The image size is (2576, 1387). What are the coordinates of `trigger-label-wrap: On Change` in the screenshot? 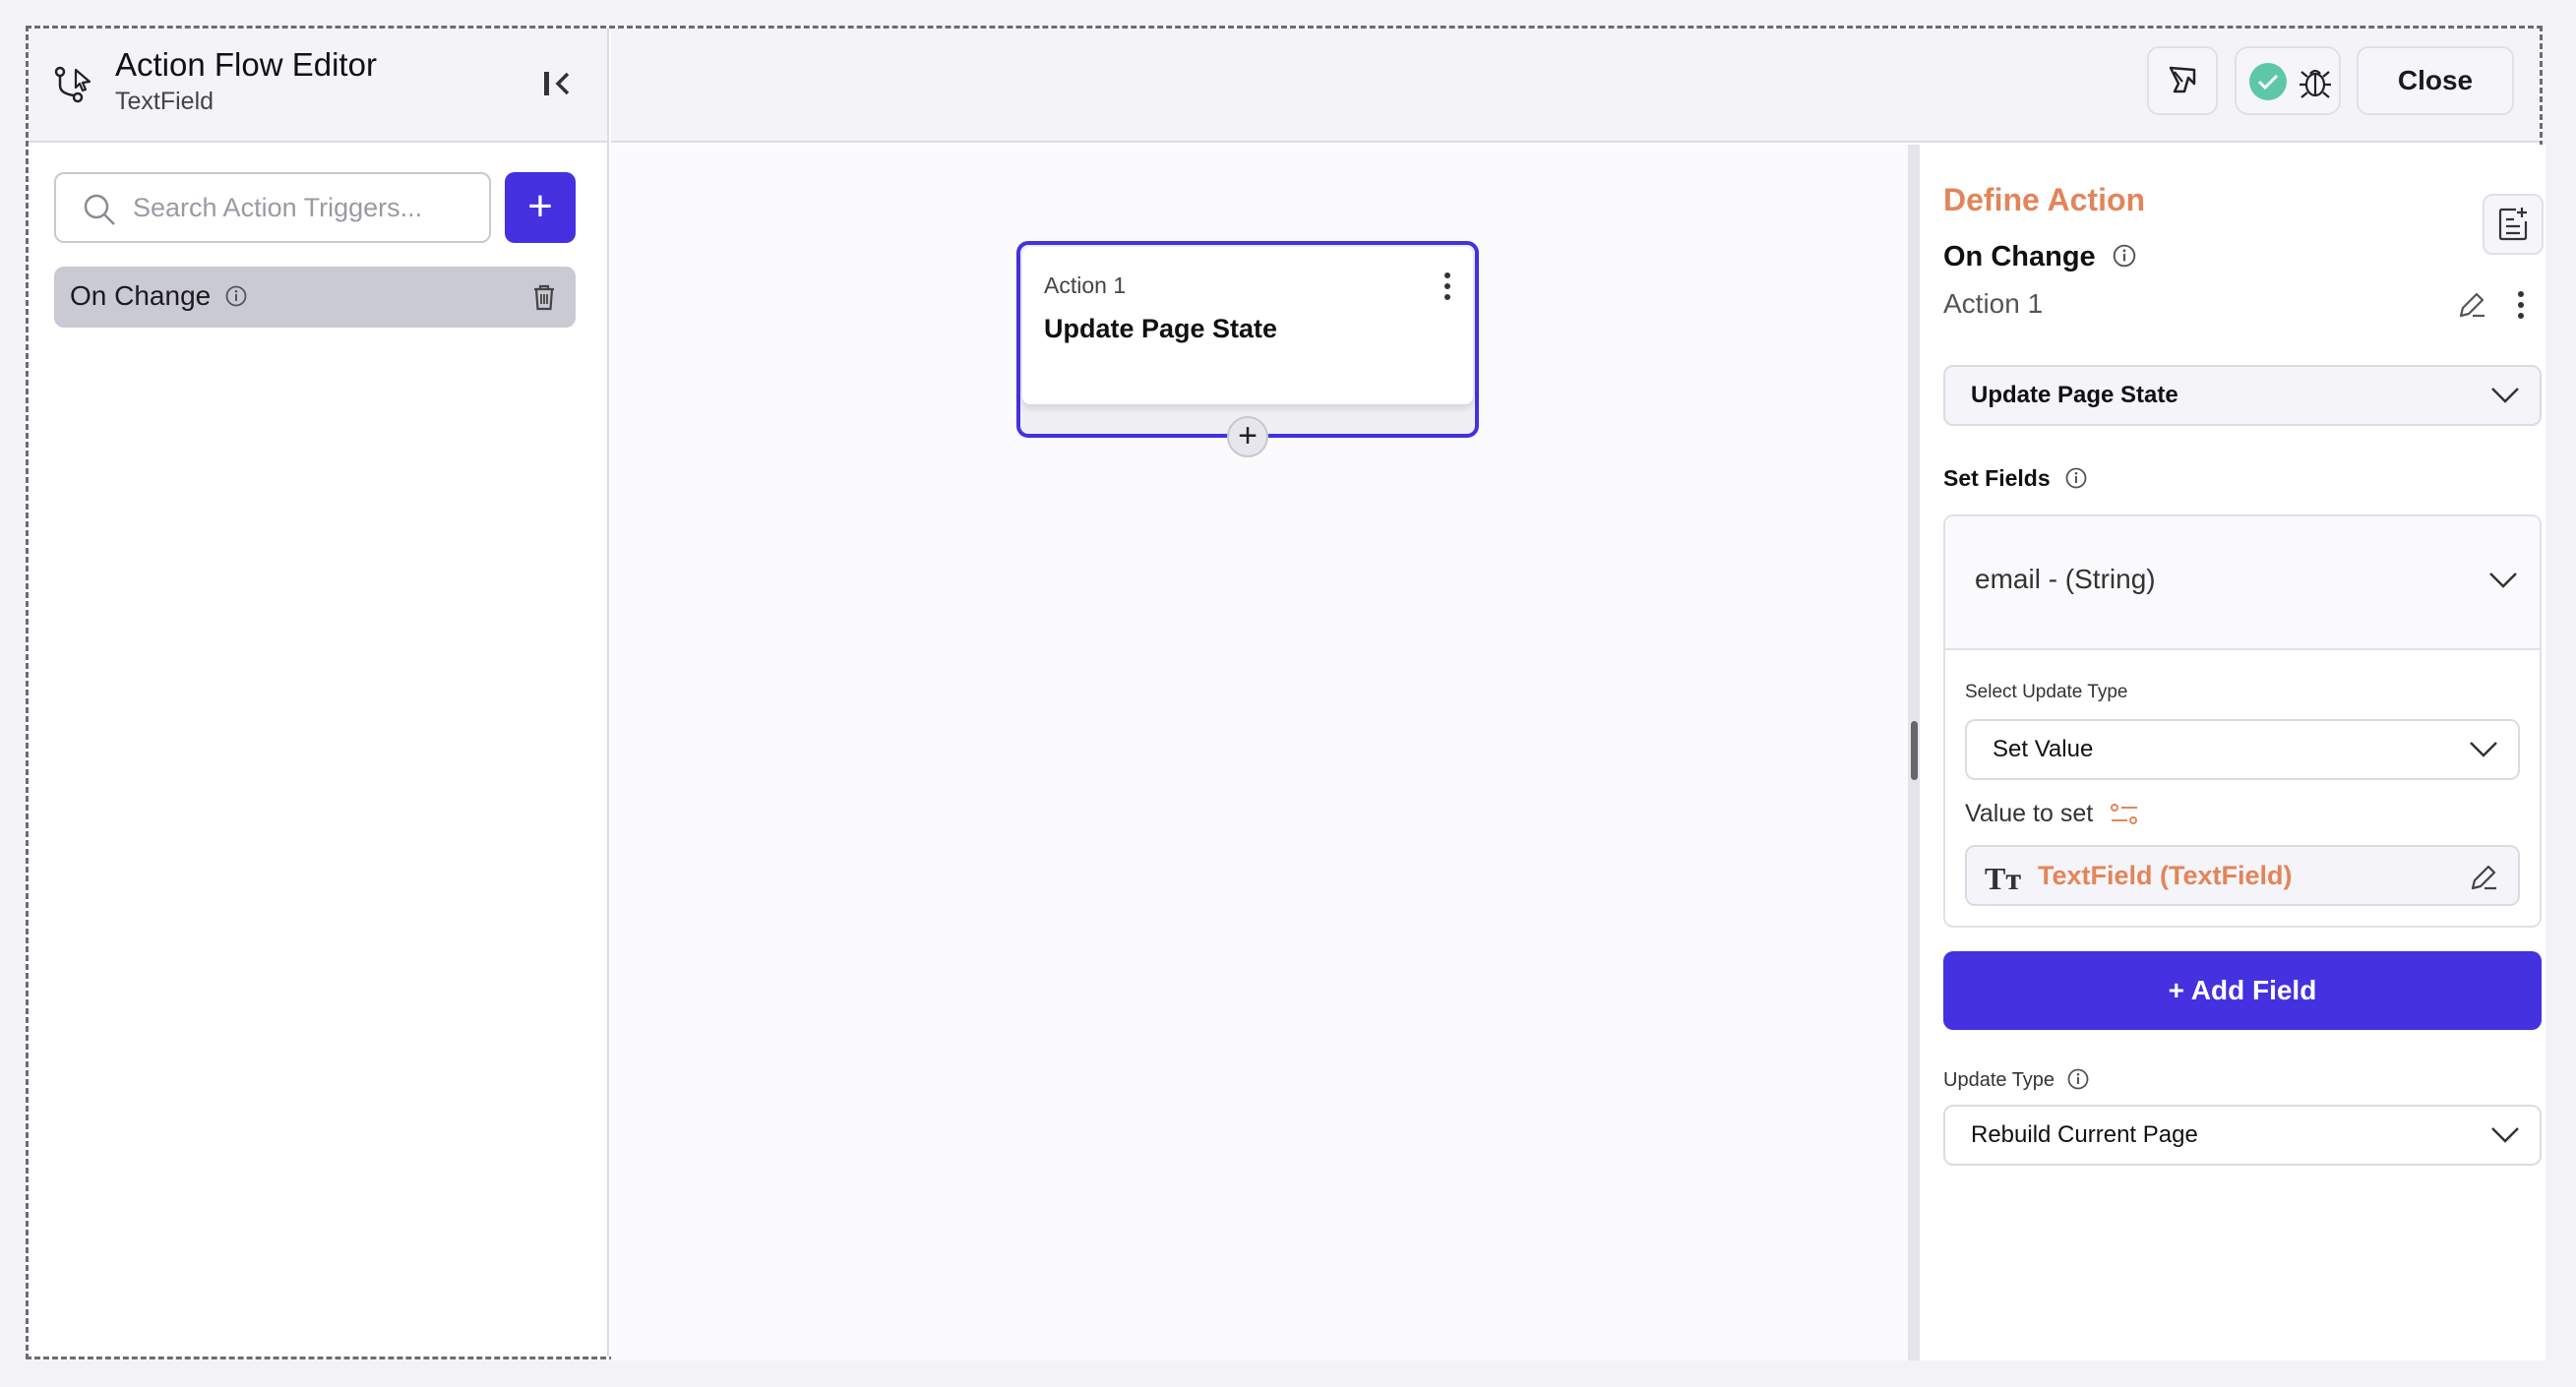 It's located at (159, 296).